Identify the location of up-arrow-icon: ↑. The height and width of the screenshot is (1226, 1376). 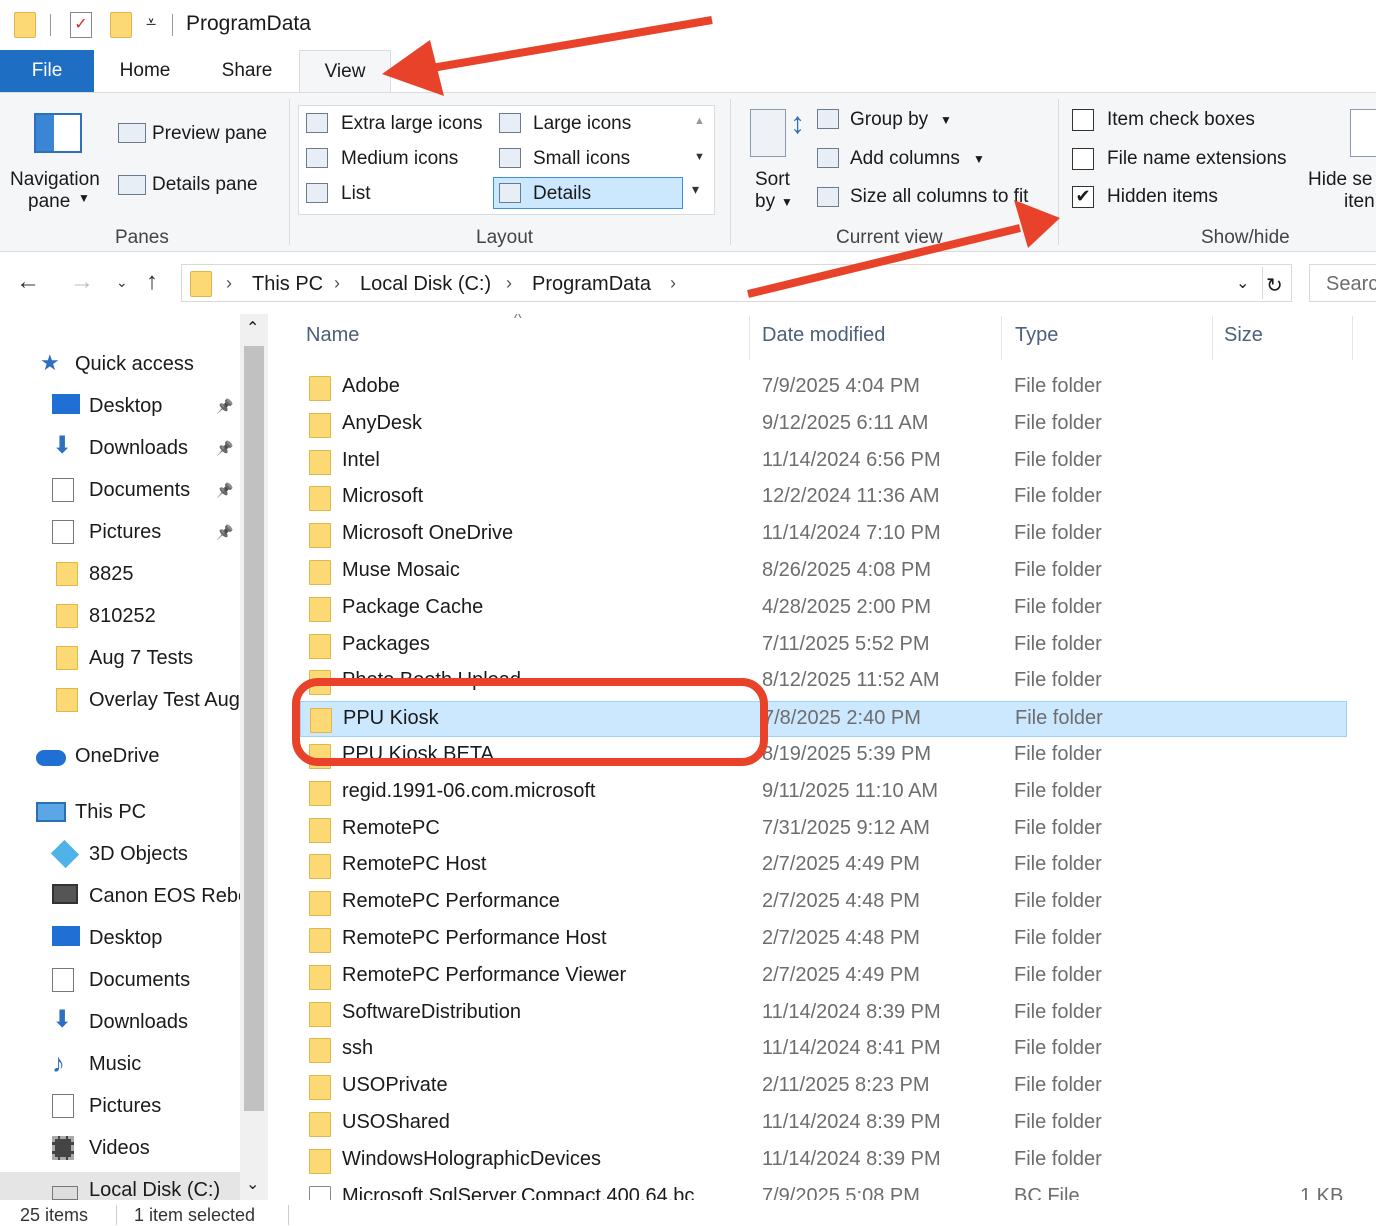
(152, 282).